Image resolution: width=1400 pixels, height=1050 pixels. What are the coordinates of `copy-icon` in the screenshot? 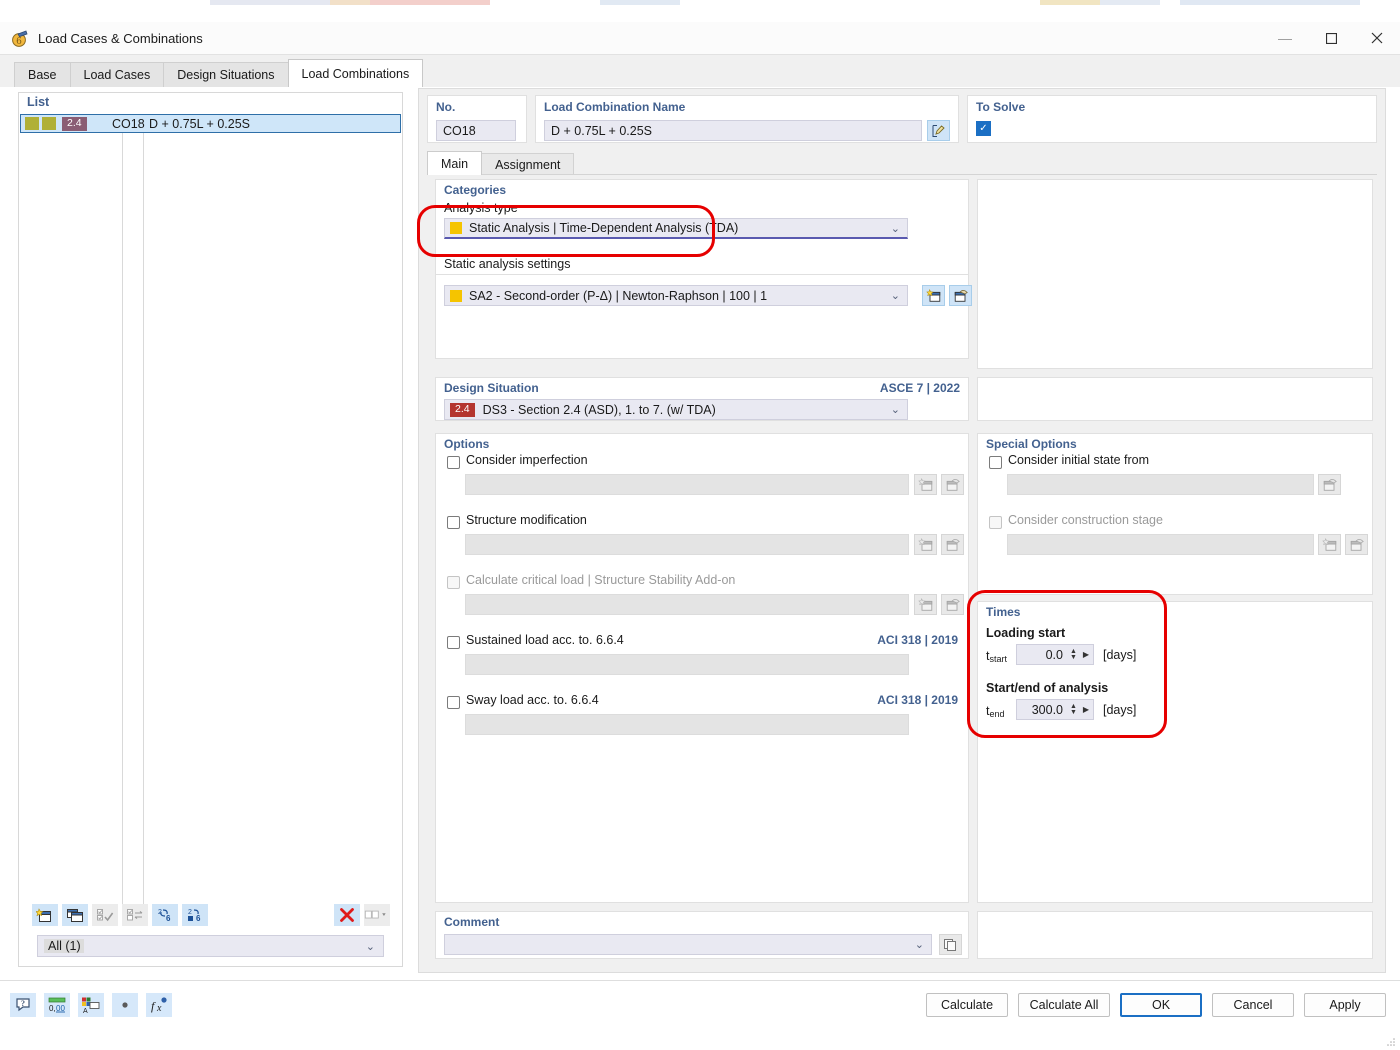 It's located at (75, 915).